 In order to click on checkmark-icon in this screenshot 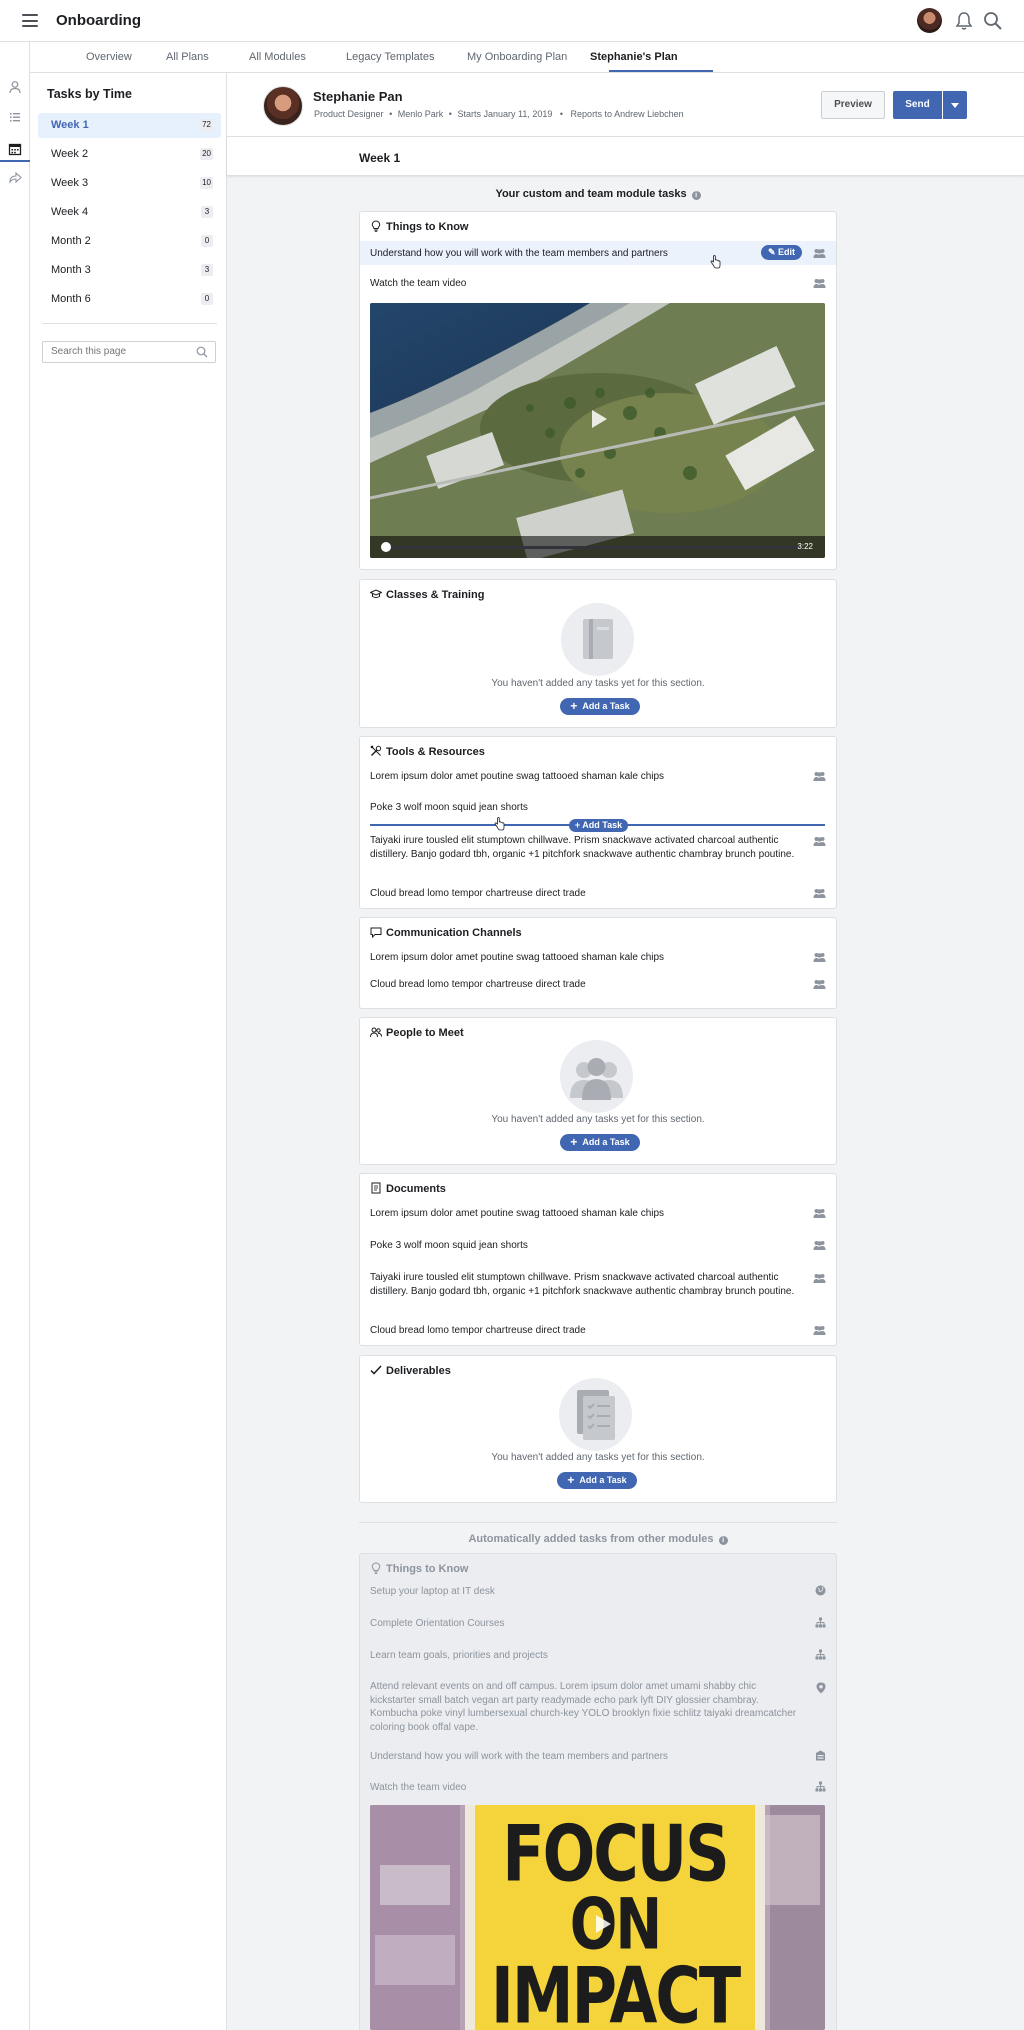, I will do `click(376, 1370)`.